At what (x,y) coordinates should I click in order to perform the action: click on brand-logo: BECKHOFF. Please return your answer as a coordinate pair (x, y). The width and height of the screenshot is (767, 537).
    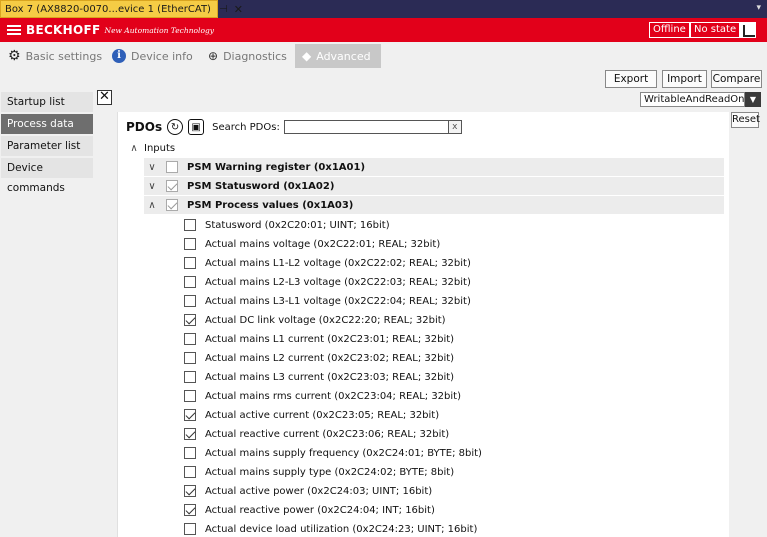
    Looking at the image, I should click on (63, 30).